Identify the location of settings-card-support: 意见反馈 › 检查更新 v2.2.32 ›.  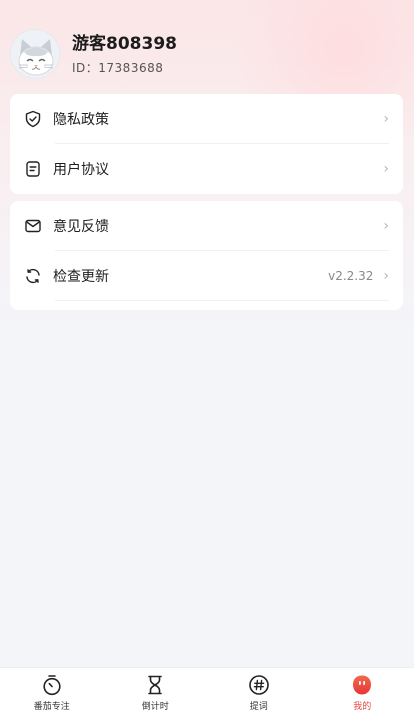
(206, 255).